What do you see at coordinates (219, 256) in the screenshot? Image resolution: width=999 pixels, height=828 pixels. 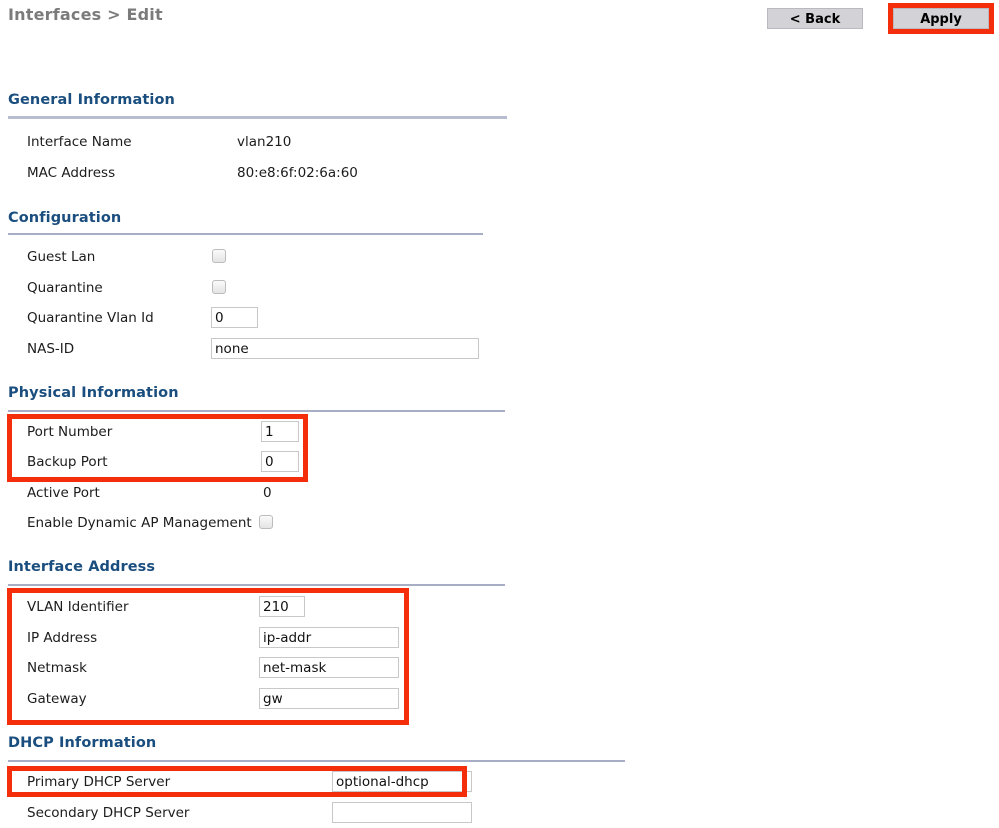 I see `checkbox-guest-lan` at bounding box center [219, 256].